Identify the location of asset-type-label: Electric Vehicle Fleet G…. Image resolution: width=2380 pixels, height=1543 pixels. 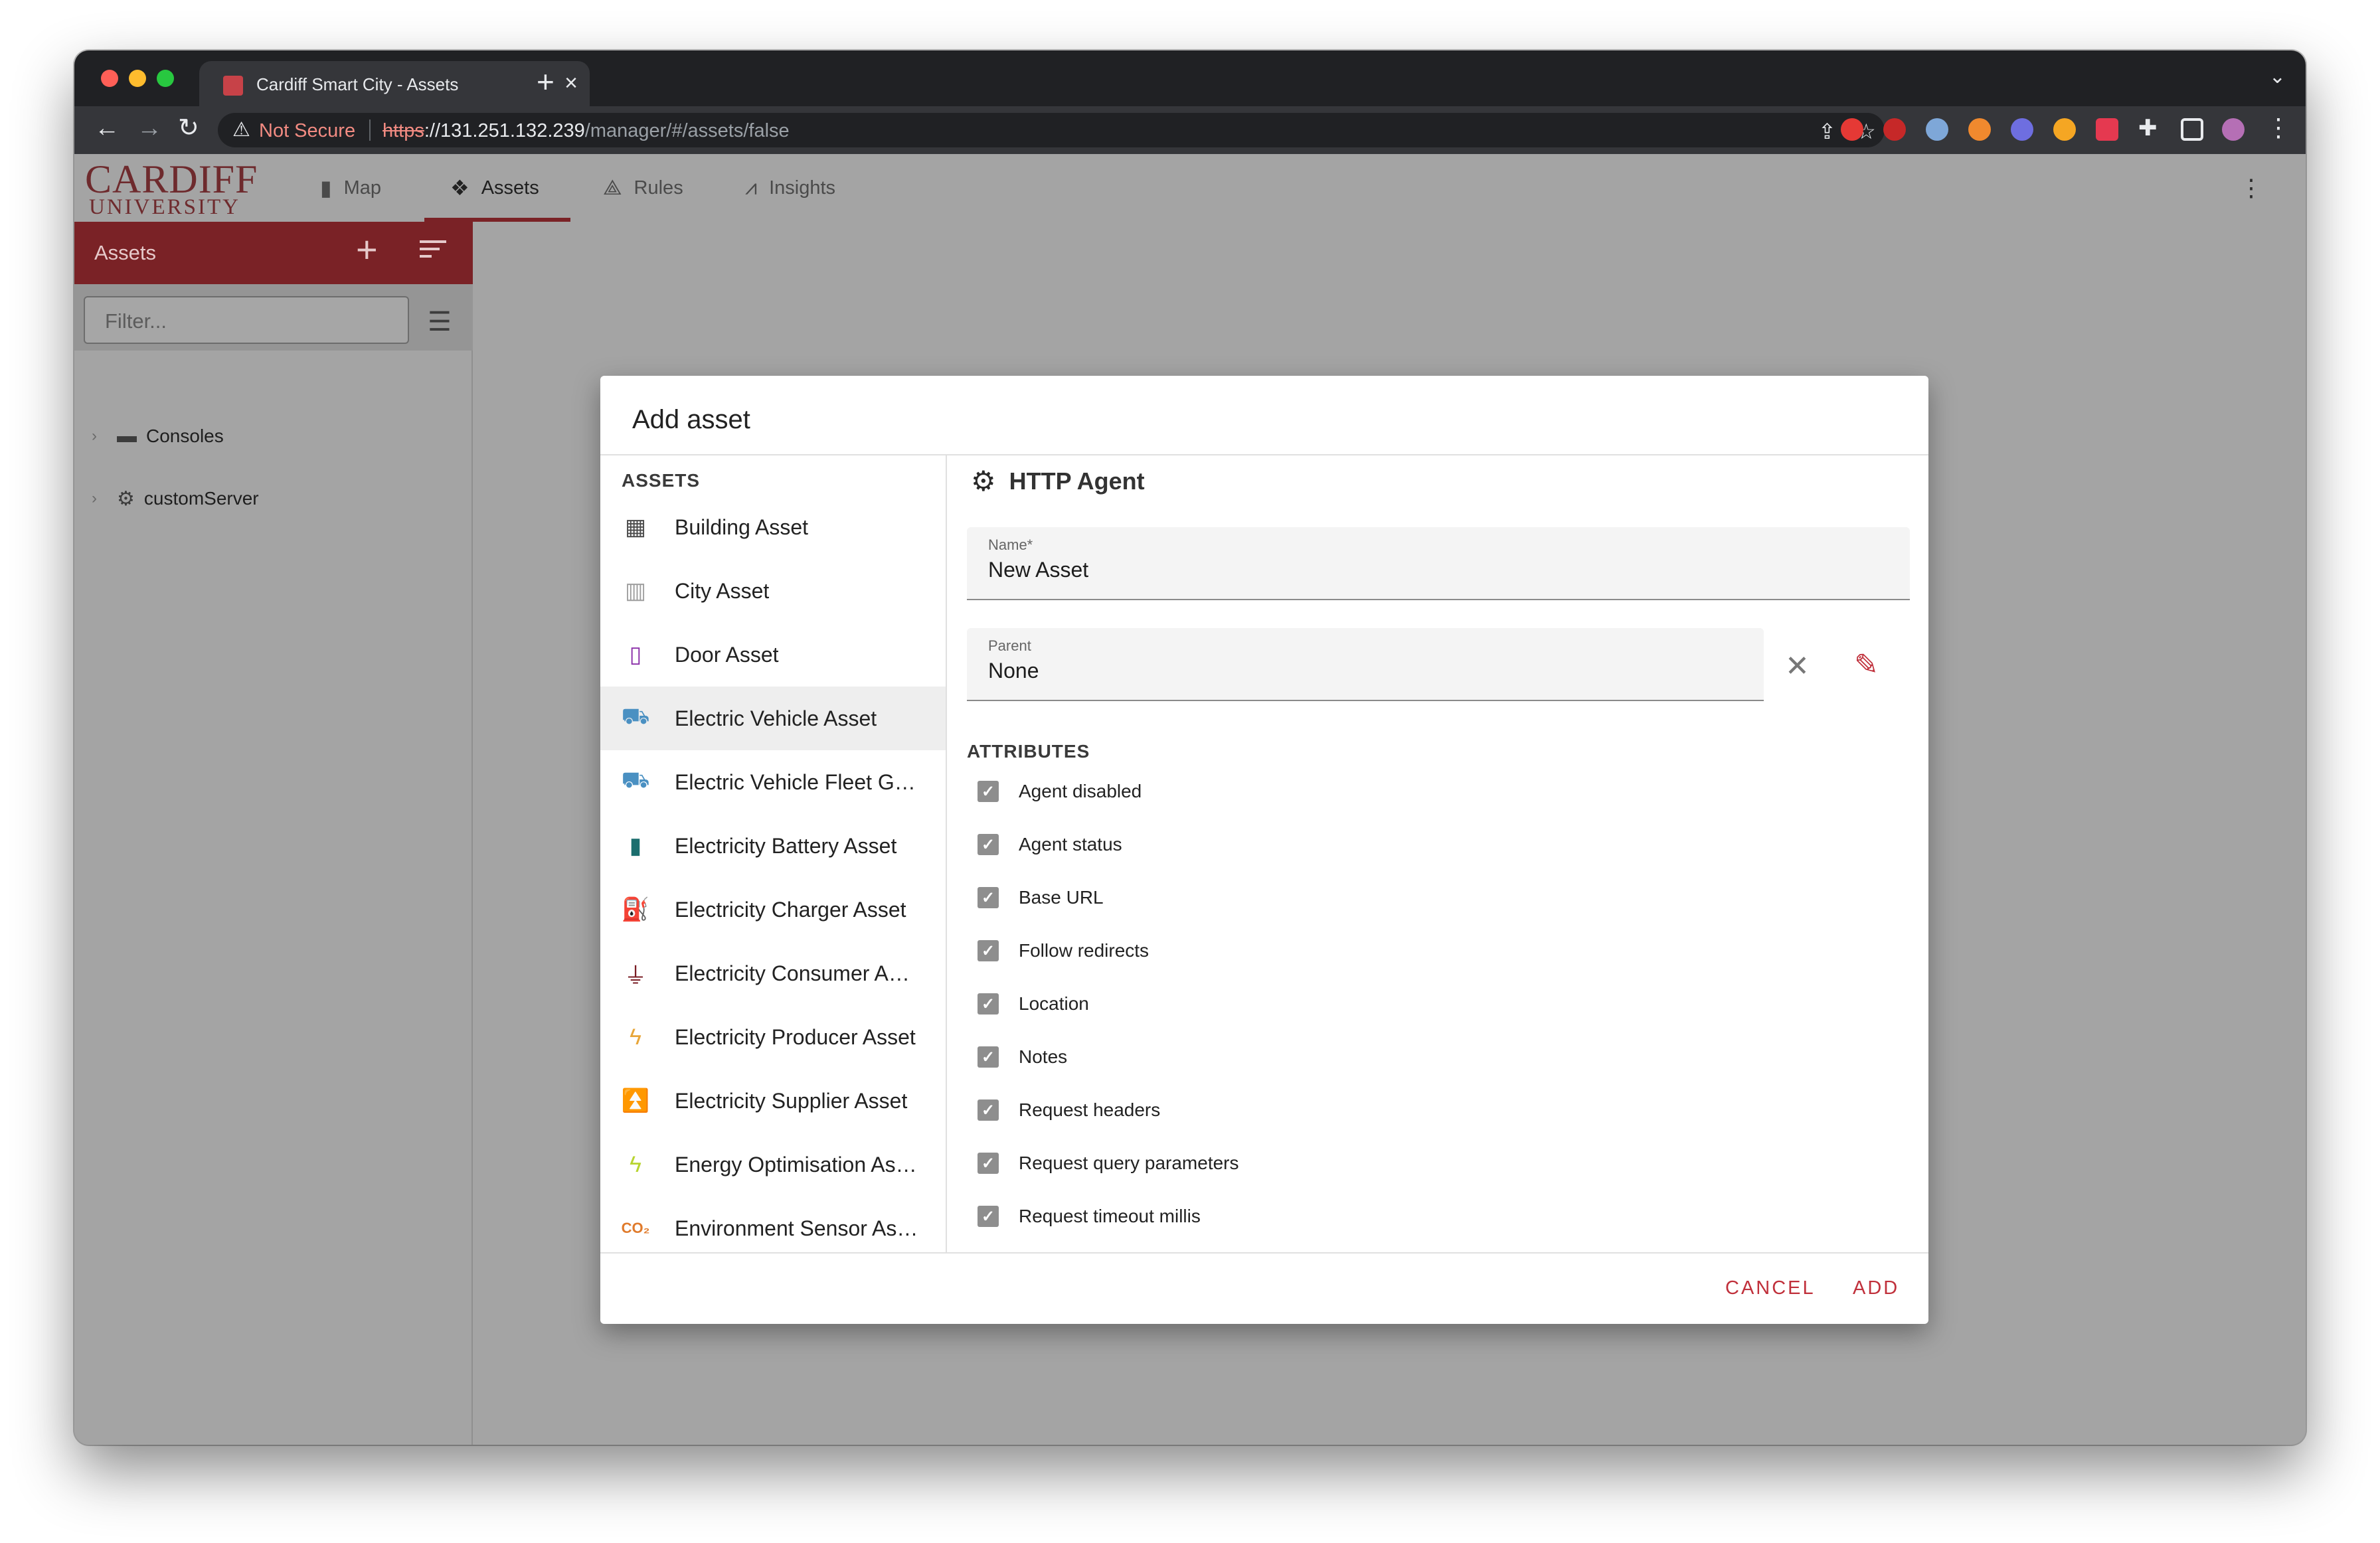
(795, 782).